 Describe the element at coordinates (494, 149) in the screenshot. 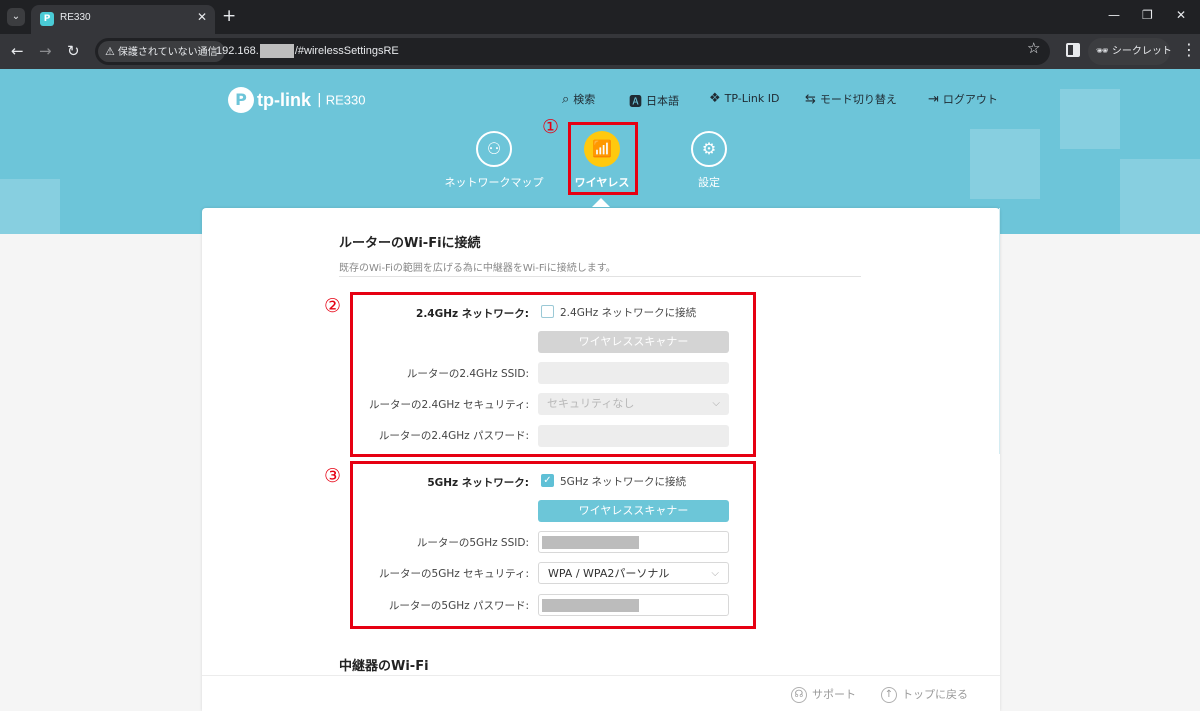

I see `network-map-icon: ⚇` at that location.